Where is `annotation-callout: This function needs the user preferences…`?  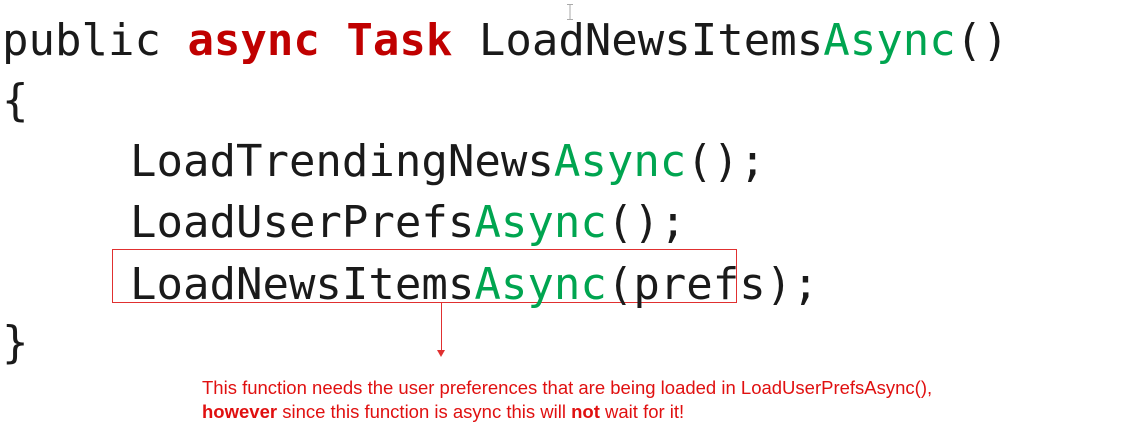 annotation-callout: This function needs the user preferences… is located at coordinates (567, 400).